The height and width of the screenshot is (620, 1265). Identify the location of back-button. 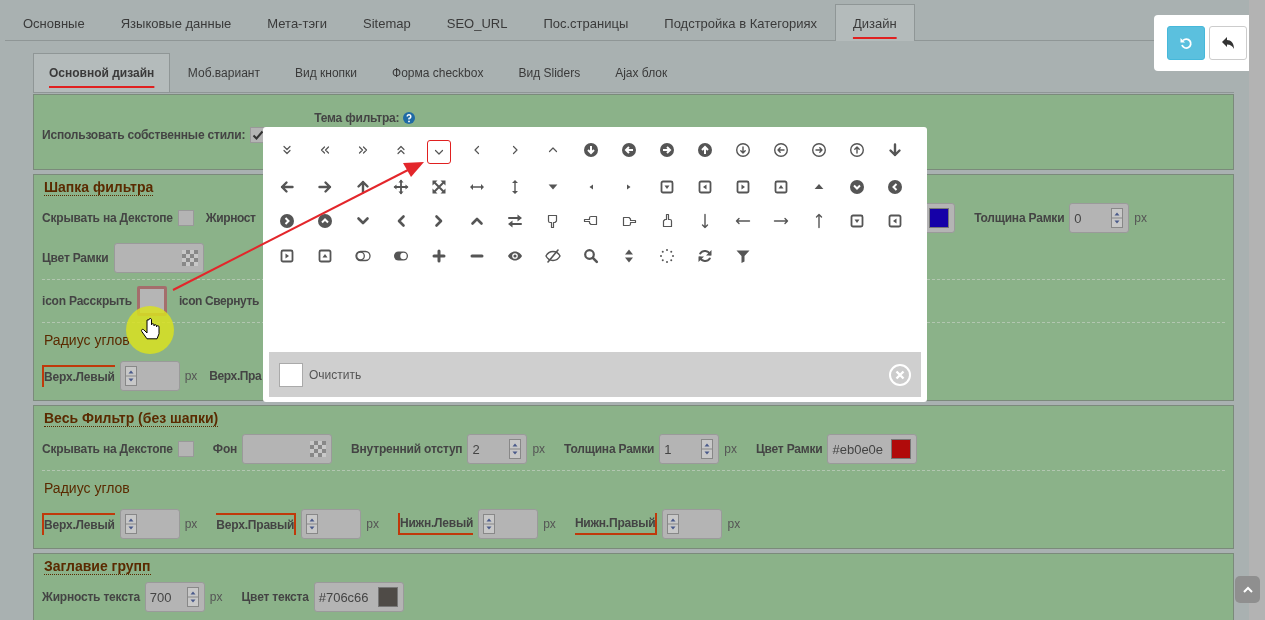
(1228, 43).